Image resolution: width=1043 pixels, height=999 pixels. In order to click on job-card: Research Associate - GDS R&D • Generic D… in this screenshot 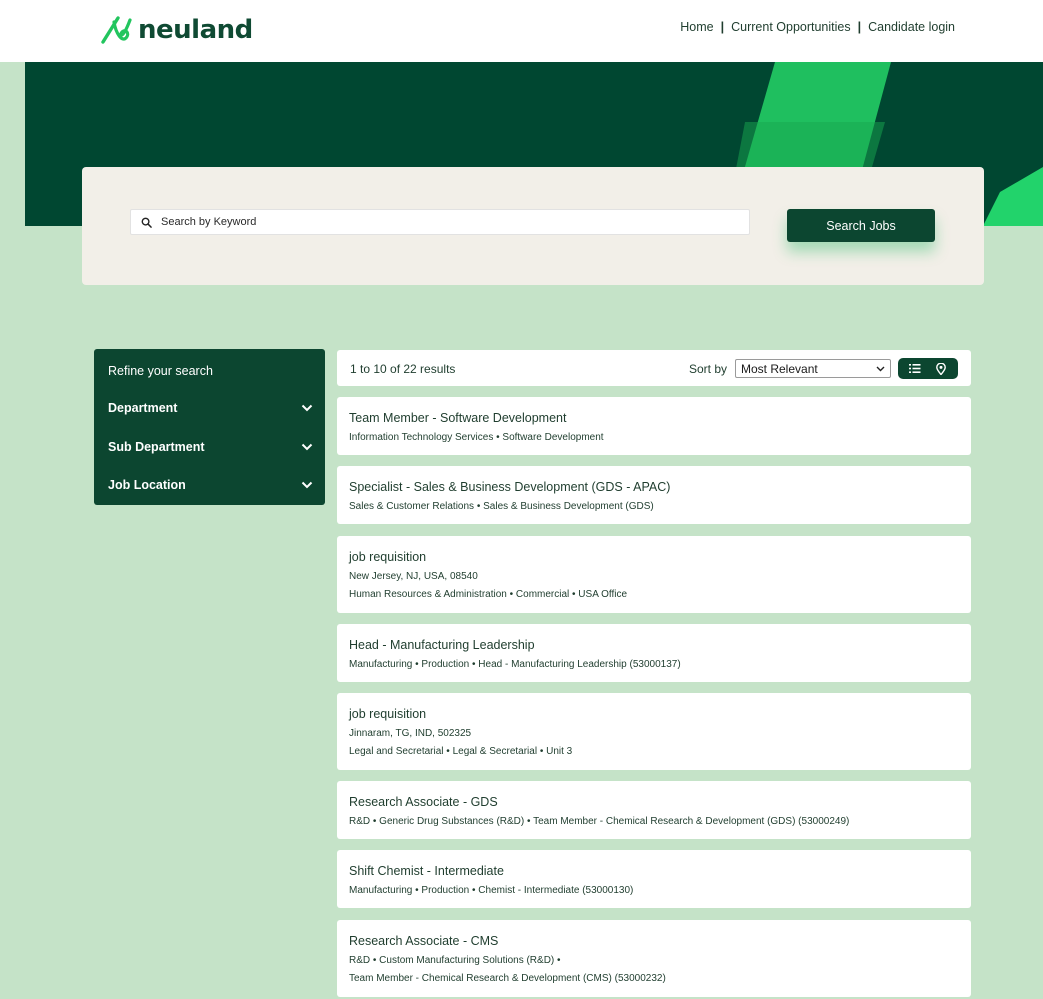, I will do `click(654, 810)`.